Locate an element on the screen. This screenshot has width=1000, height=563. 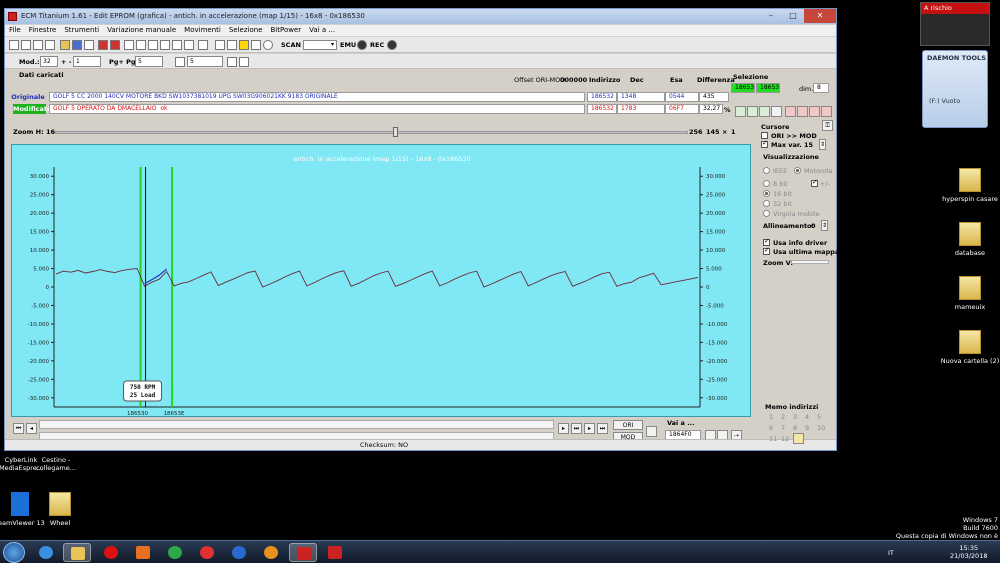
motorola-radio is located at coordinates (797, 170).